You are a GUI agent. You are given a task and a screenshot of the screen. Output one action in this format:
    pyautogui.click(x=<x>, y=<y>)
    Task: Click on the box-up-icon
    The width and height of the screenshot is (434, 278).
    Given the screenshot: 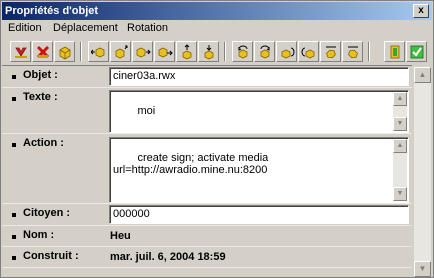 What is the action you would take?
    pyautogui.click(x=121, y=52)
    